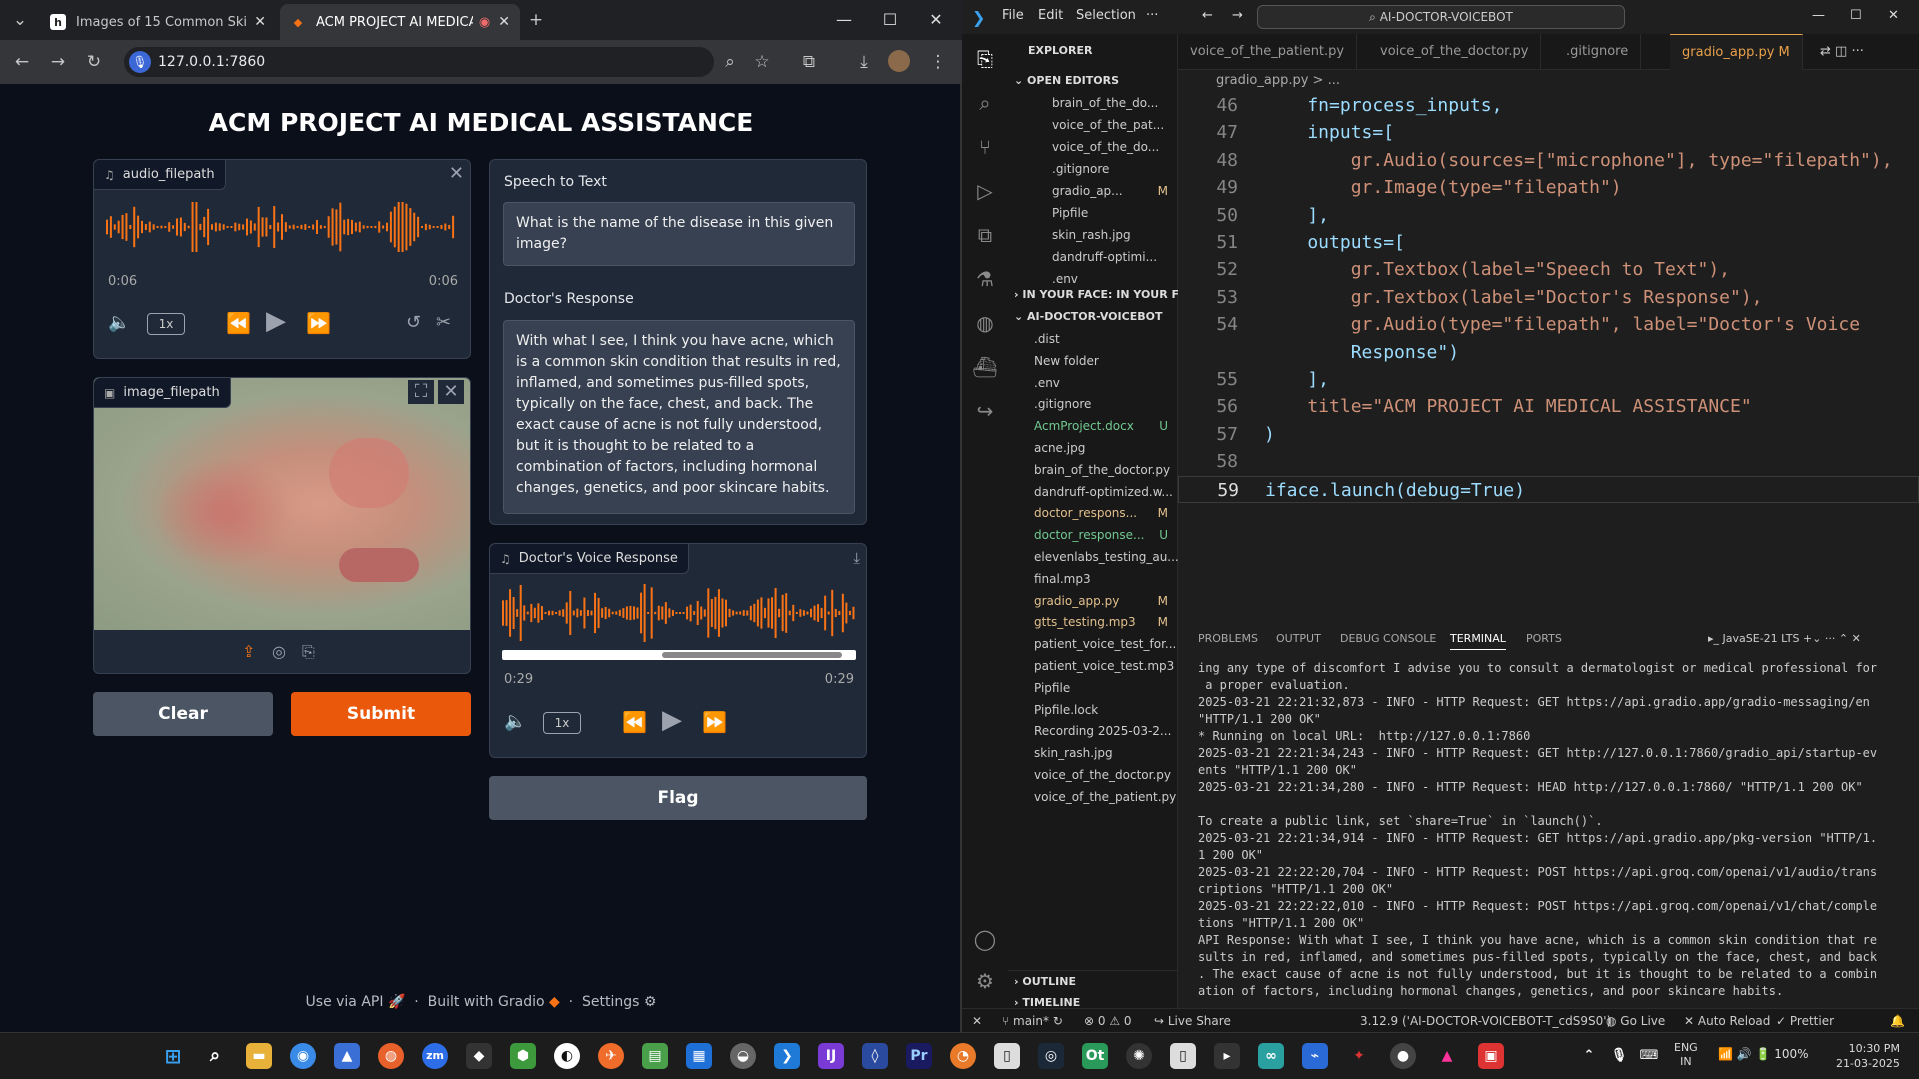 This screenshot has width=1919, height=1079. What do you see at coordinates (1447, 1056) in the screenshot?
I see `vlc-icon: ▲` at bounding box center [1447, 1056].